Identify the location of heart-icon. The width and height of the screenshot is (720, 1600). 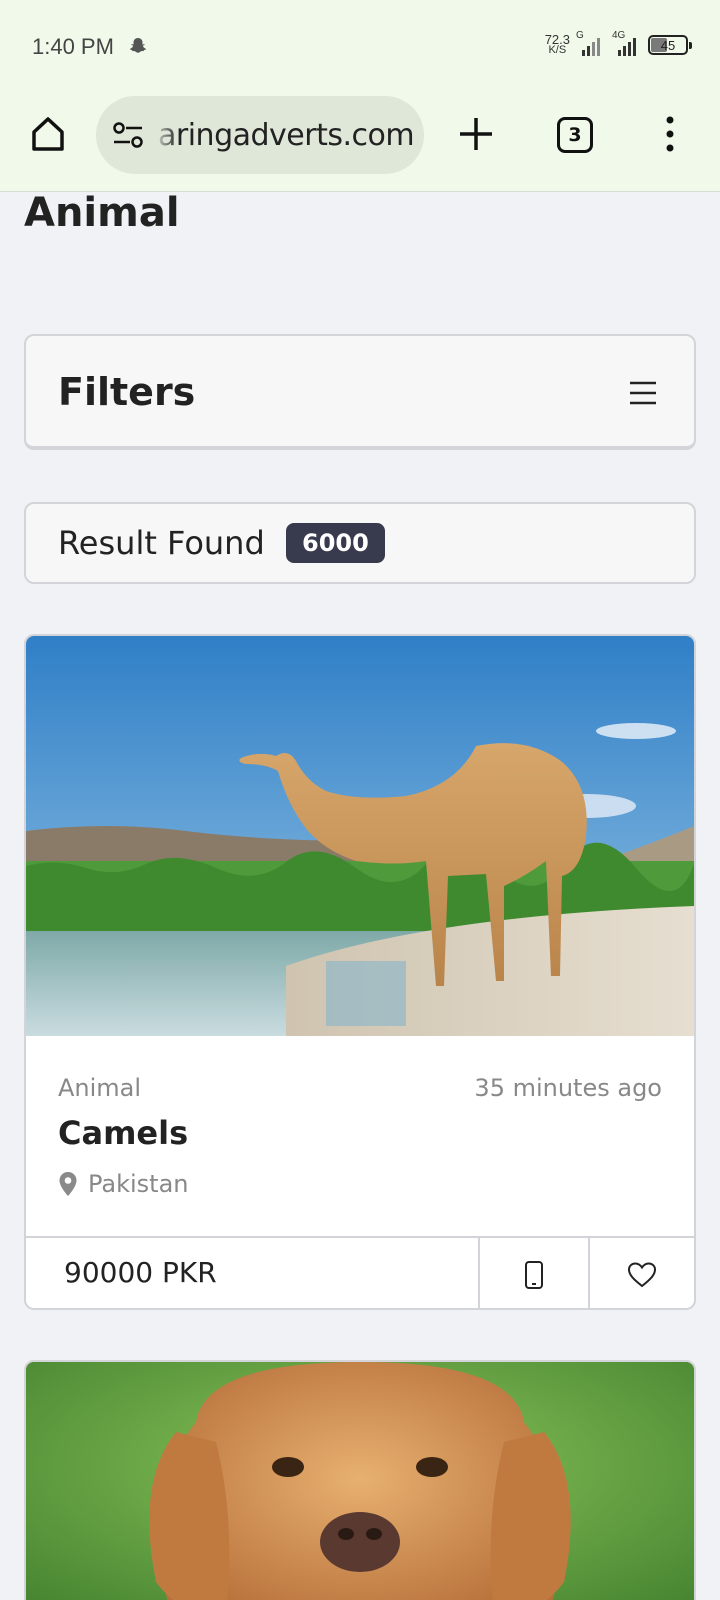
(642, 1275).